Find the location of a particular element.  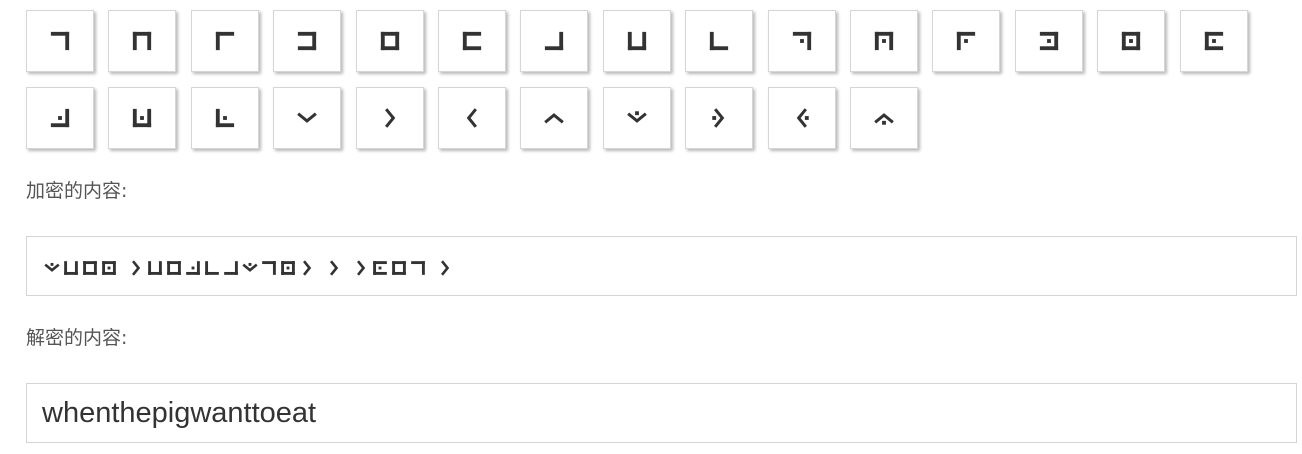

pigpen-c-icon is located at coordinates (224, 41).